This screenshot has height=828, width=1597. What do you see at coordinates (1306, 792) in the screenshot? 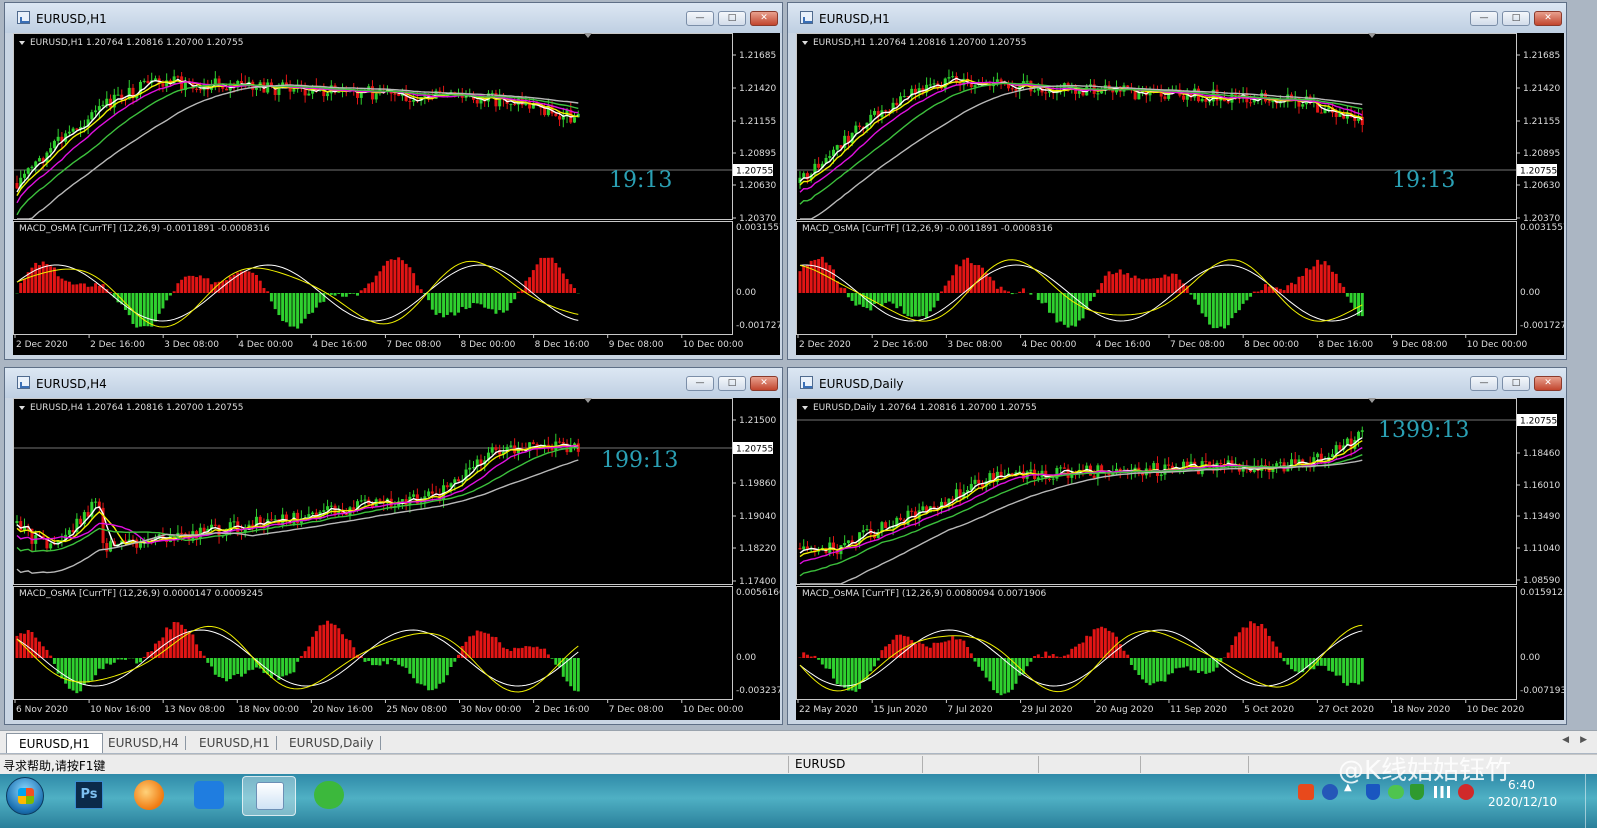
I see `tray-sogou-icon` at bounding box center [1306, 792].